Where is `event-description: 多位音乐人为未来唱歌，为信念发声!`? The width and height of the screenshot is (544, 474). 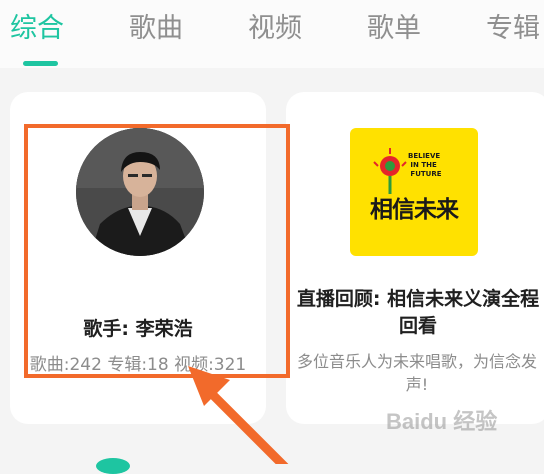
event-description: 多位音乐人为未来唱歌，为信念发声! is located at coordinates (416, 373).